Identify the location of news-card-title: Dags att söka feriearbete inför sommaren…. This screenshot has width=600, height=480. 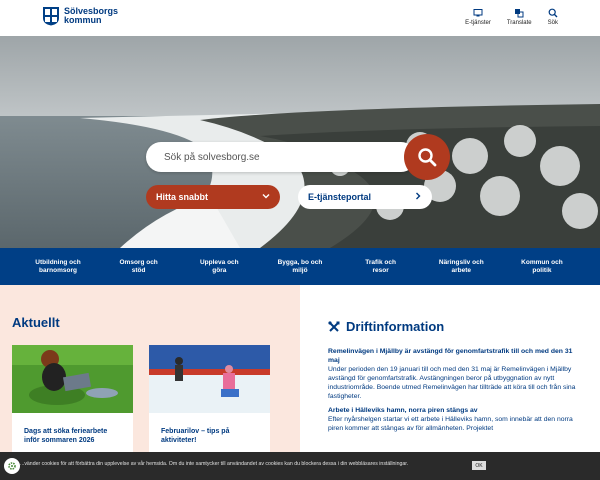
(66, 436).